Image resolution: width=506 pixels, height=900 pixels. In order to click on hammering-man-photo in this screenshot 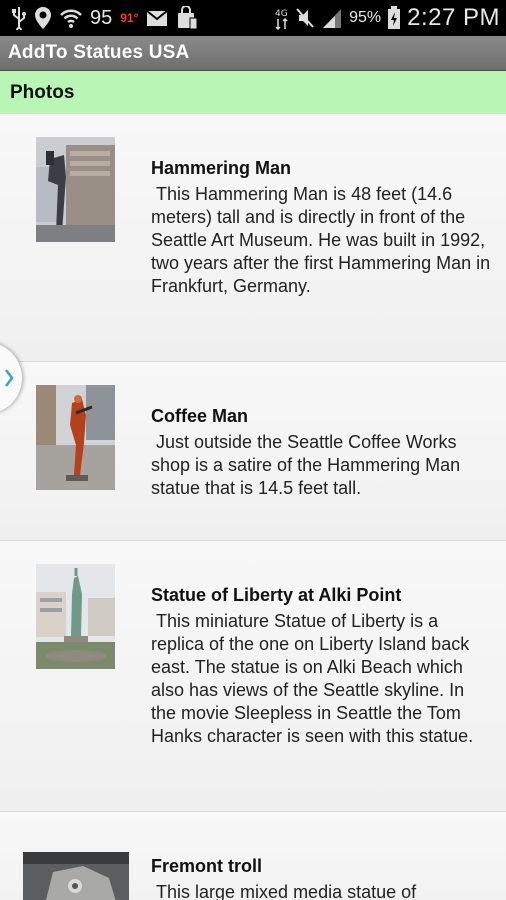, I will do `click(75, 189)`.